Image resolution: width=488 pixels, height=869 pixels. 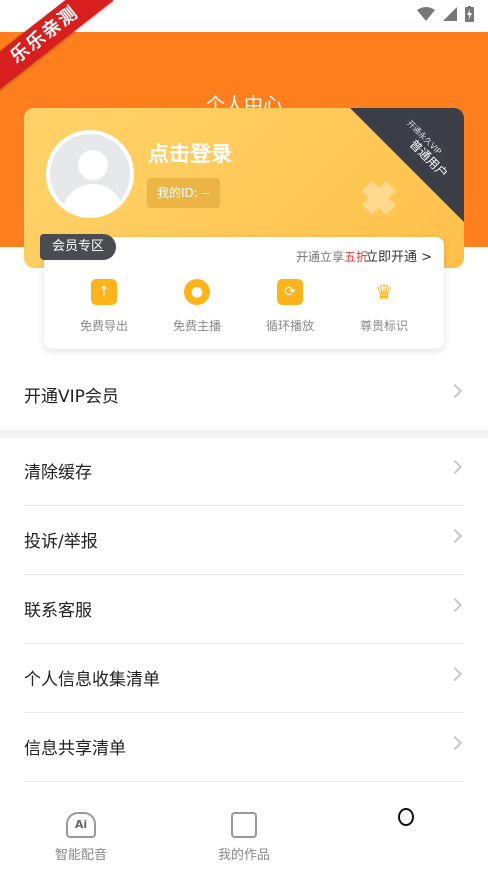 What do you see at coordinates (244, 396) in the screenshot?
I see `menu-open-vip: 开通VIP会员` at bounding box center [244, 396].